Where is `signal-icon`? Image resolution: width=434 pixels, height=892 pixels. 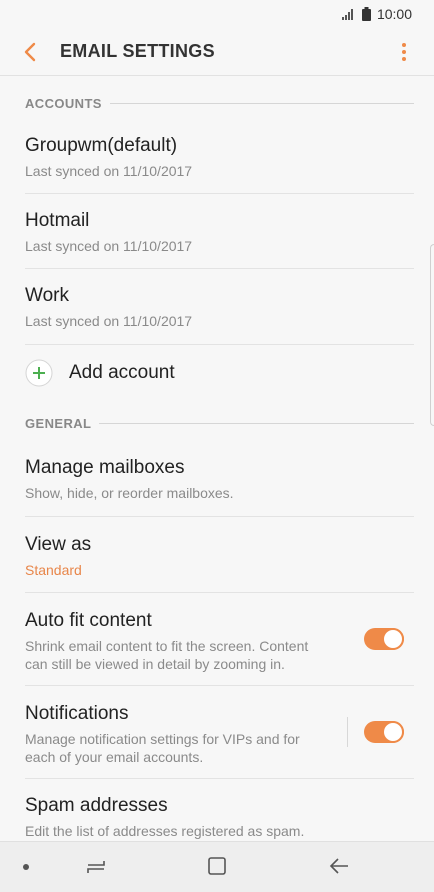 signal-icon is located at coordinates (347, 14).